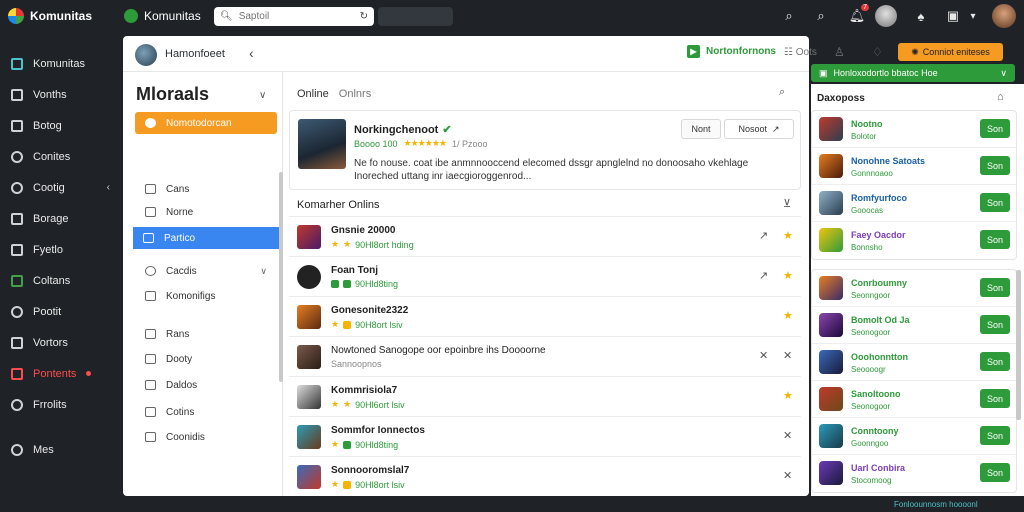  Describe the element at coordinates (309, 437) in the screenshot. I see `avatar` at that location.